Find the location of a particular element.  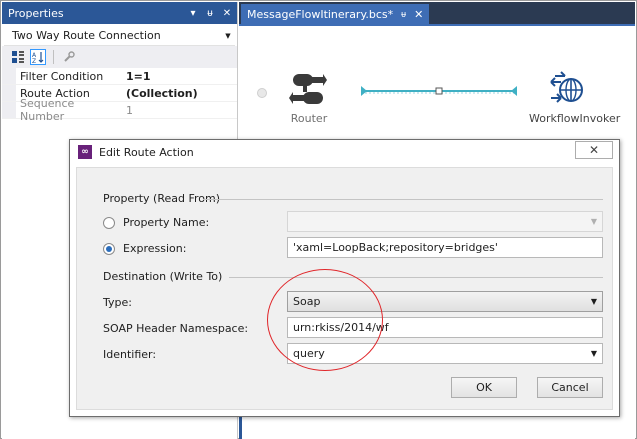

destination-group-label: Destination (Write To) is located at coordinates (163, 276).